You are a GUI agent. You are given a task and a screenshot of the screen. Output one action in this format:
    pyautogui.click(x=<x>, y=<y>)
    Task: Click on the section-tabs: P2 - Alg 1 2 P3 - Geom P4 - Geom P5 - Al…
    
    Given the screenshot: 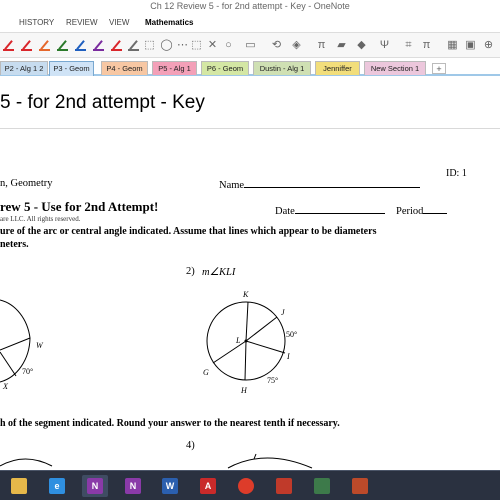 What is the action you would take?
    pyautogui.click(x=250, y=68)
    